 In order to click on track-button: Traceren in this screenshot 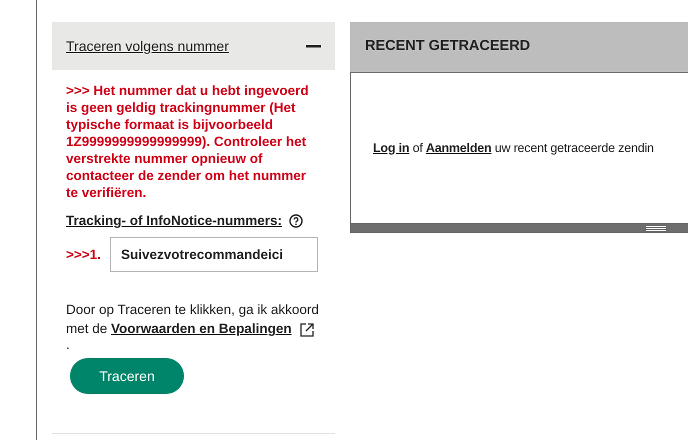, I will do `click(127, 376)`.